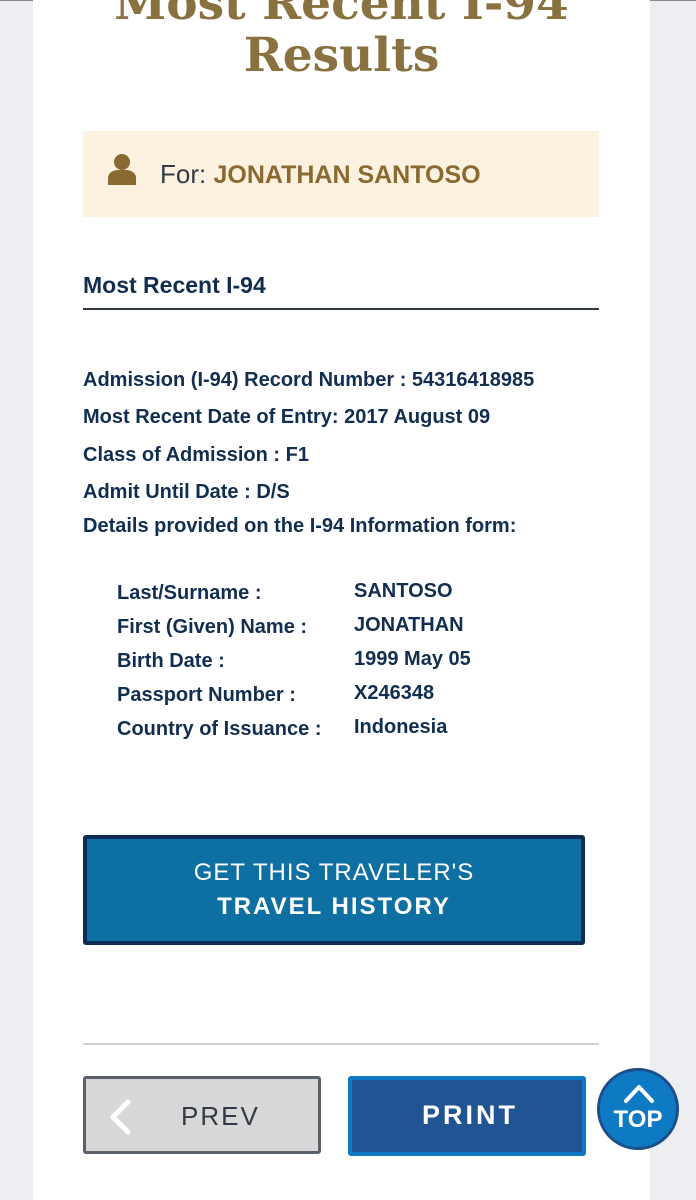  I want to click on traveler-name: JONATHAN SANTOSO, so click(347, 175).